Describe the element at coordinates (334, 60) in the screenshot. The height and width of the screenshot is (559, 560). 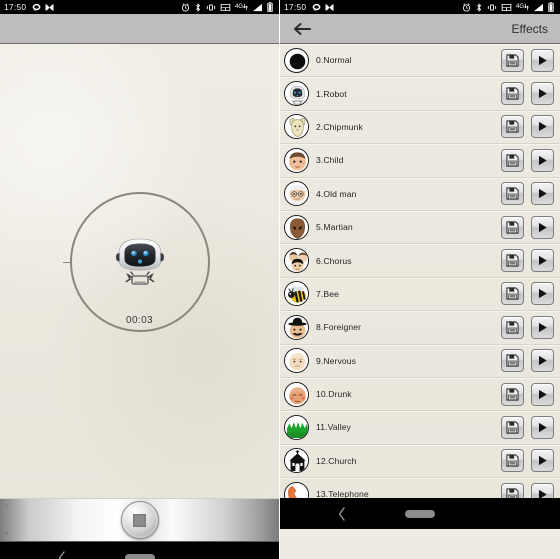
I see `list-item-label: 0.Normal` at that location.